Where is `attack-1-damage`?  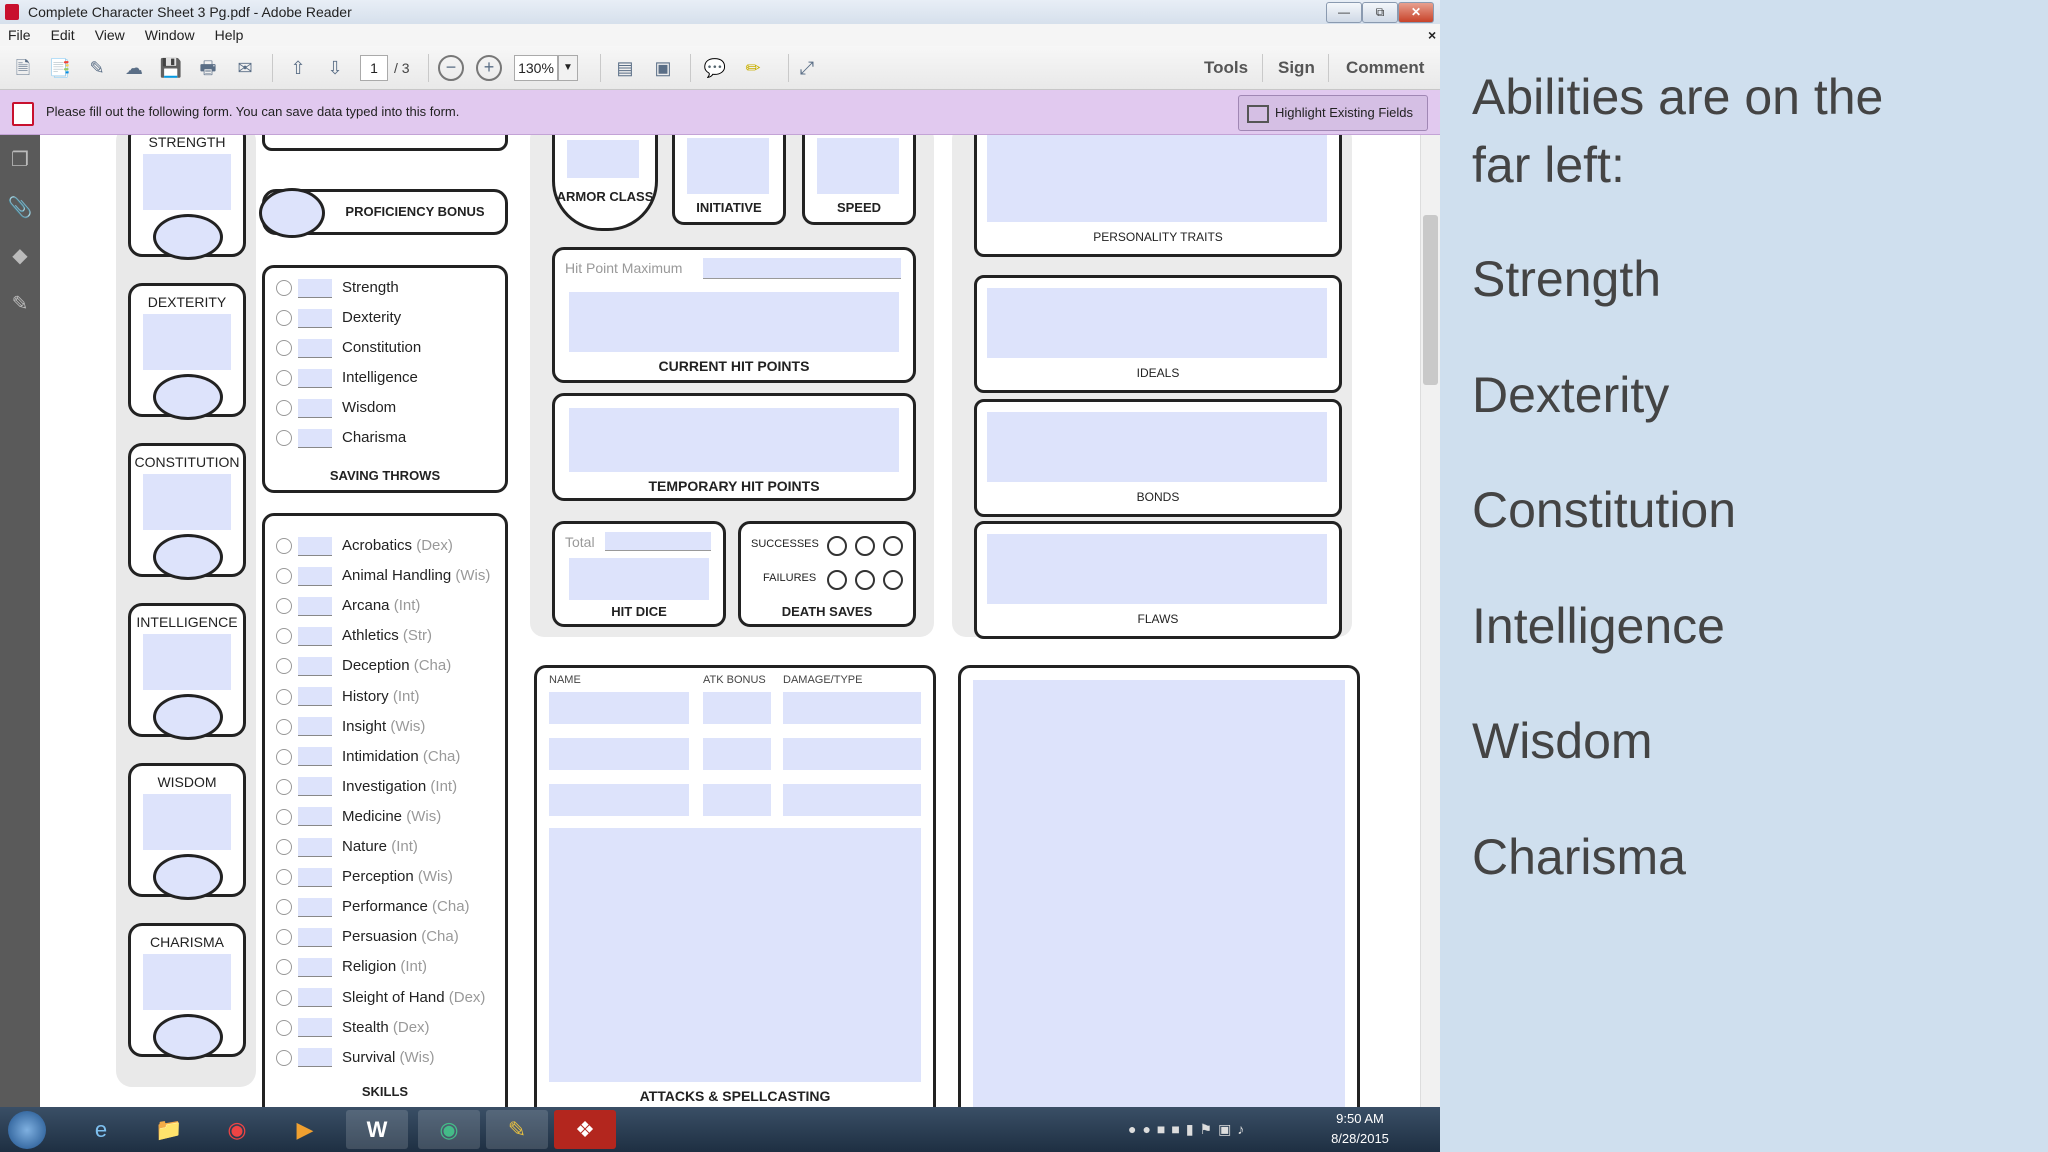 attack-1-damage is located at coordinates (852, 708).